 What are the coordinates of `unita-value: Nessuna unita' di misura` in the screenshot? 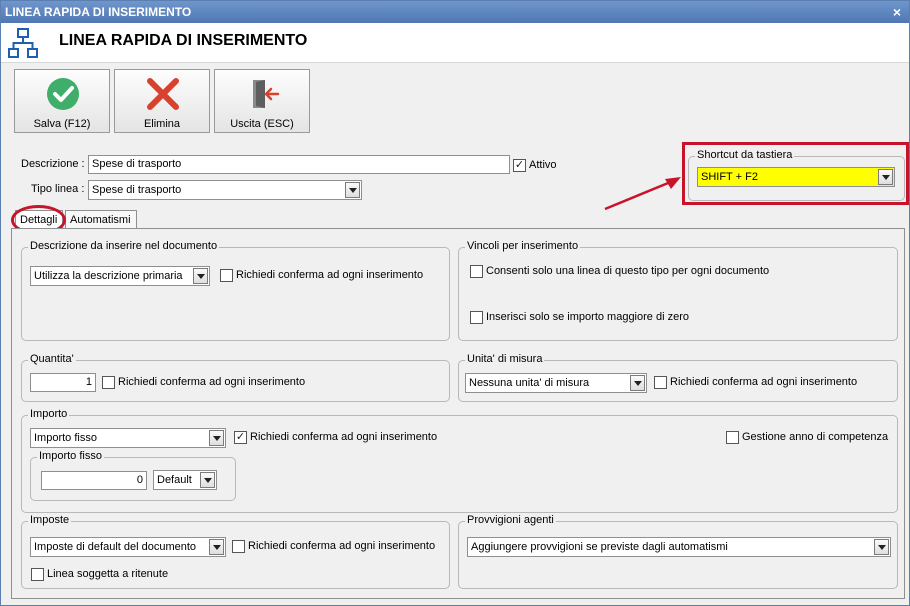 It's located at (529, 383).